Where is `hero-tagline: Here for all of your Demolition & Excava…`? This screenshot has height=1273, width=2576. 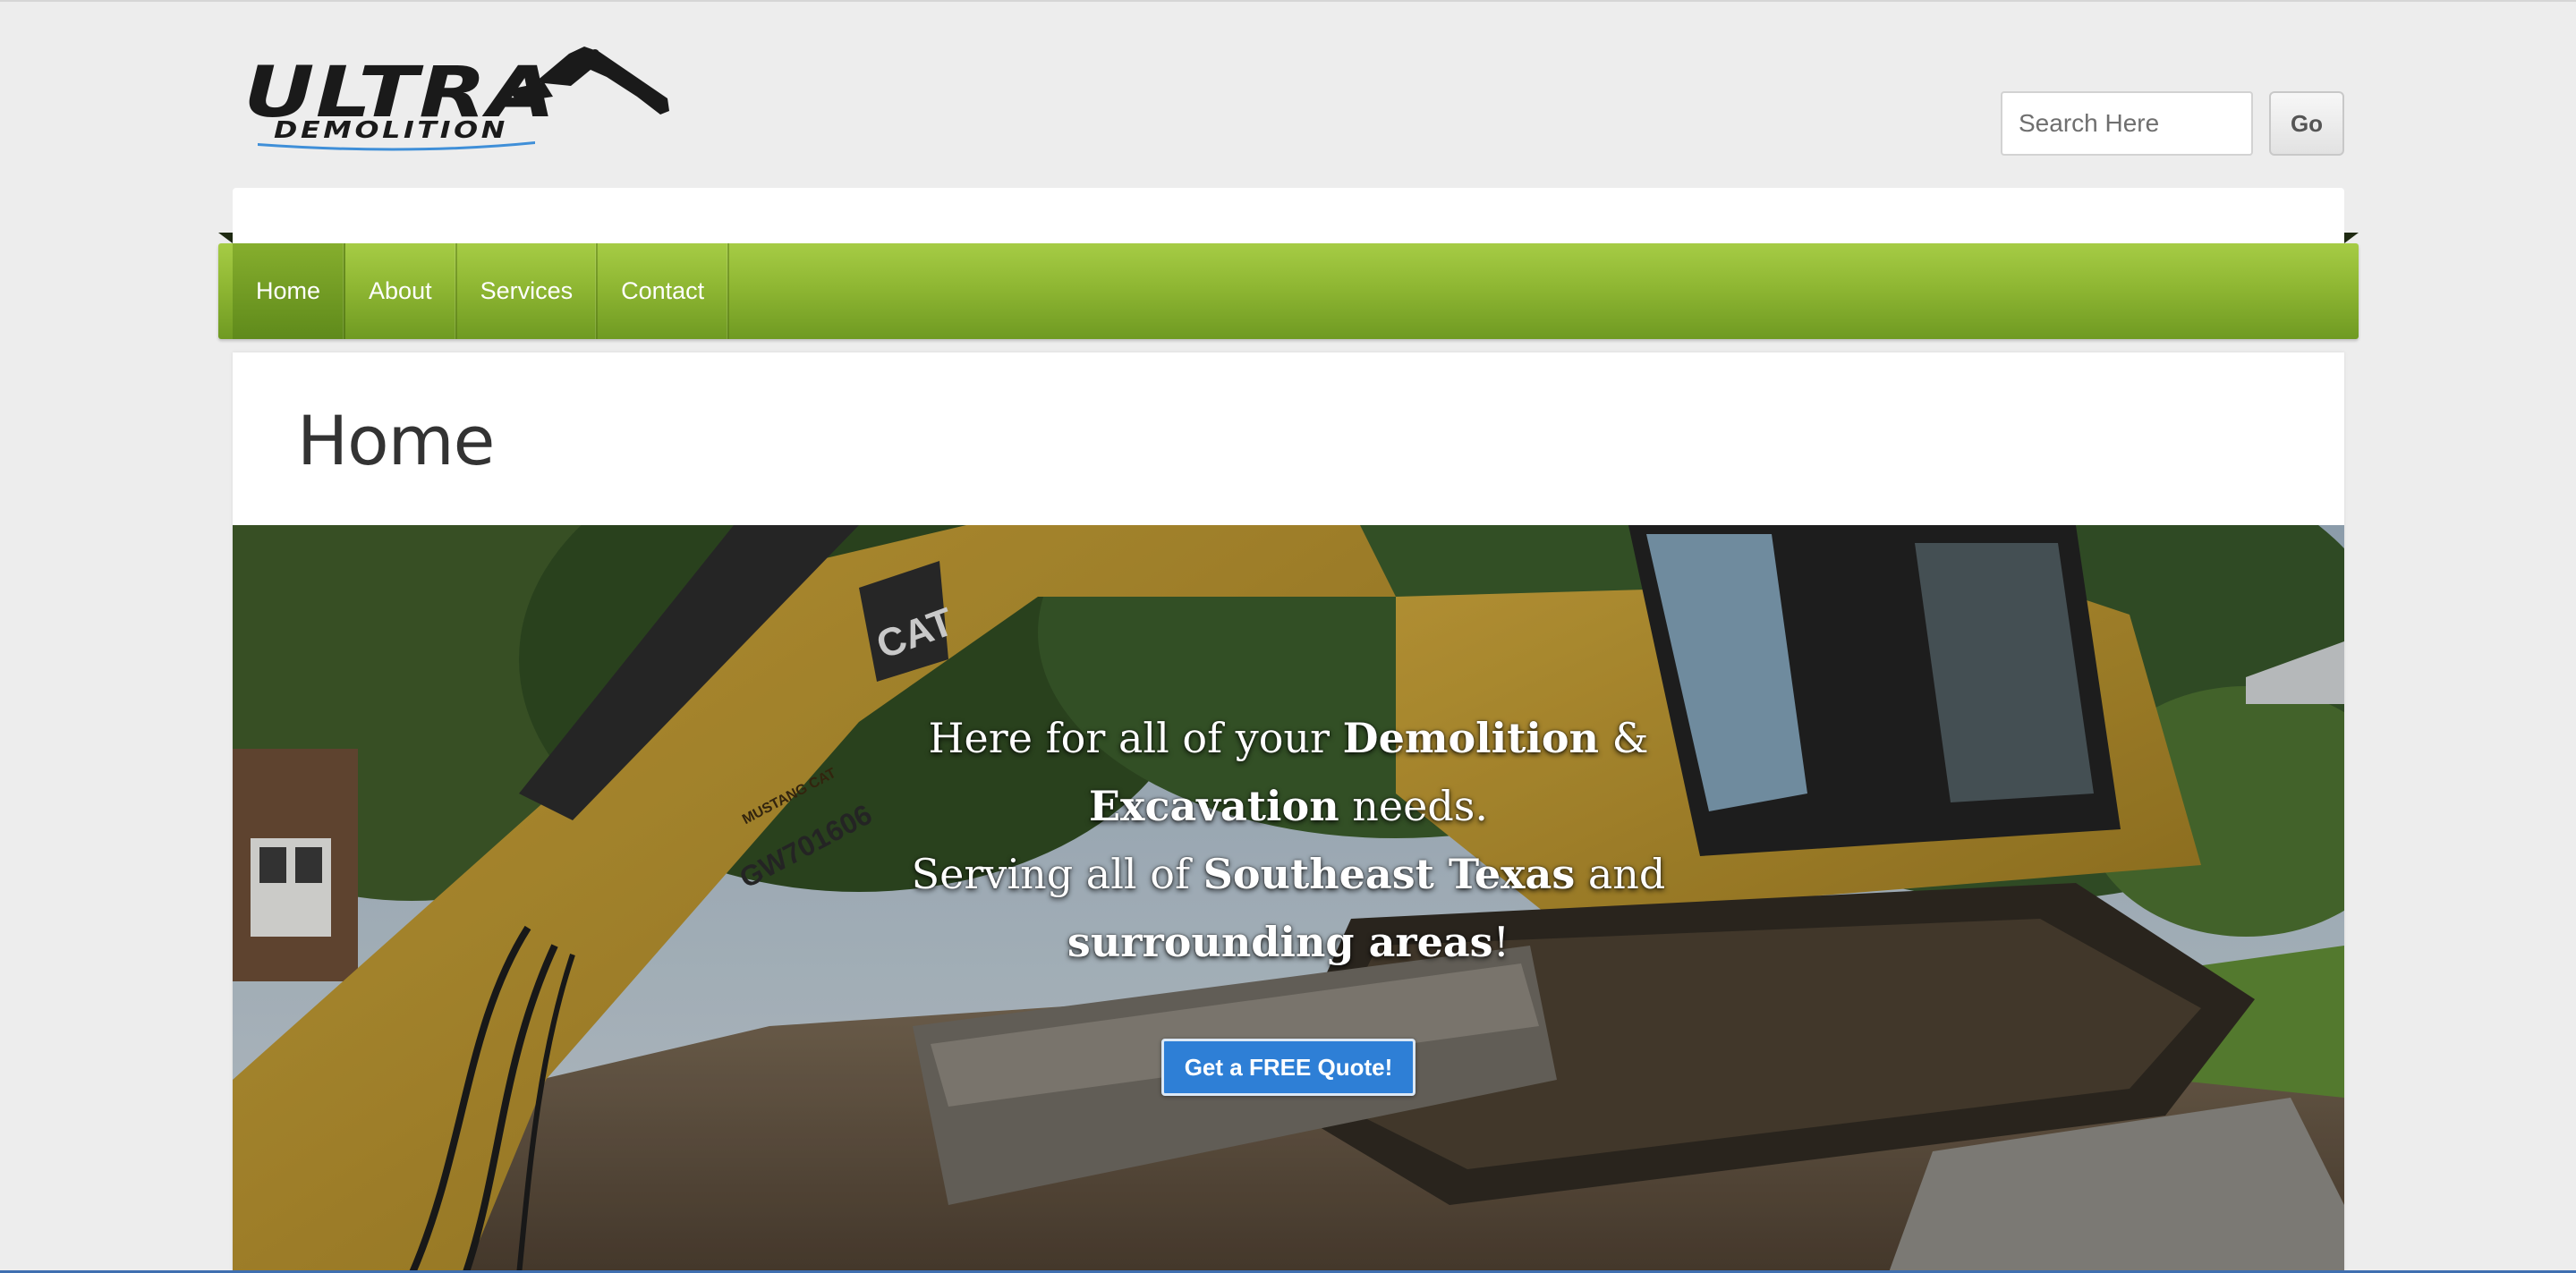
hero-tagline: Here for all of your Demolition & Excava… is located at coordinates (1288, 840).